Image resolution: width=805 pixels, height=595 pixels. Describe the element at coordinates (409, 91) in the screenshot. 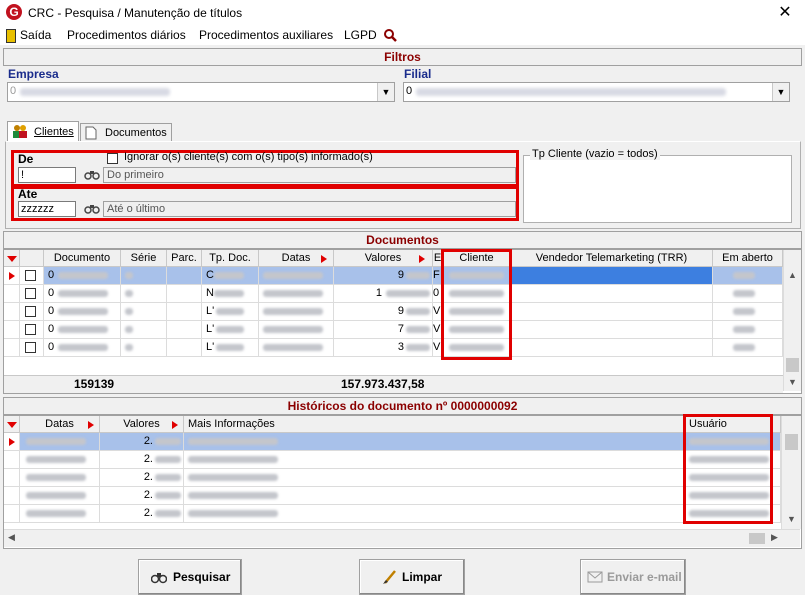

I see `filial-value: 0` at that location.